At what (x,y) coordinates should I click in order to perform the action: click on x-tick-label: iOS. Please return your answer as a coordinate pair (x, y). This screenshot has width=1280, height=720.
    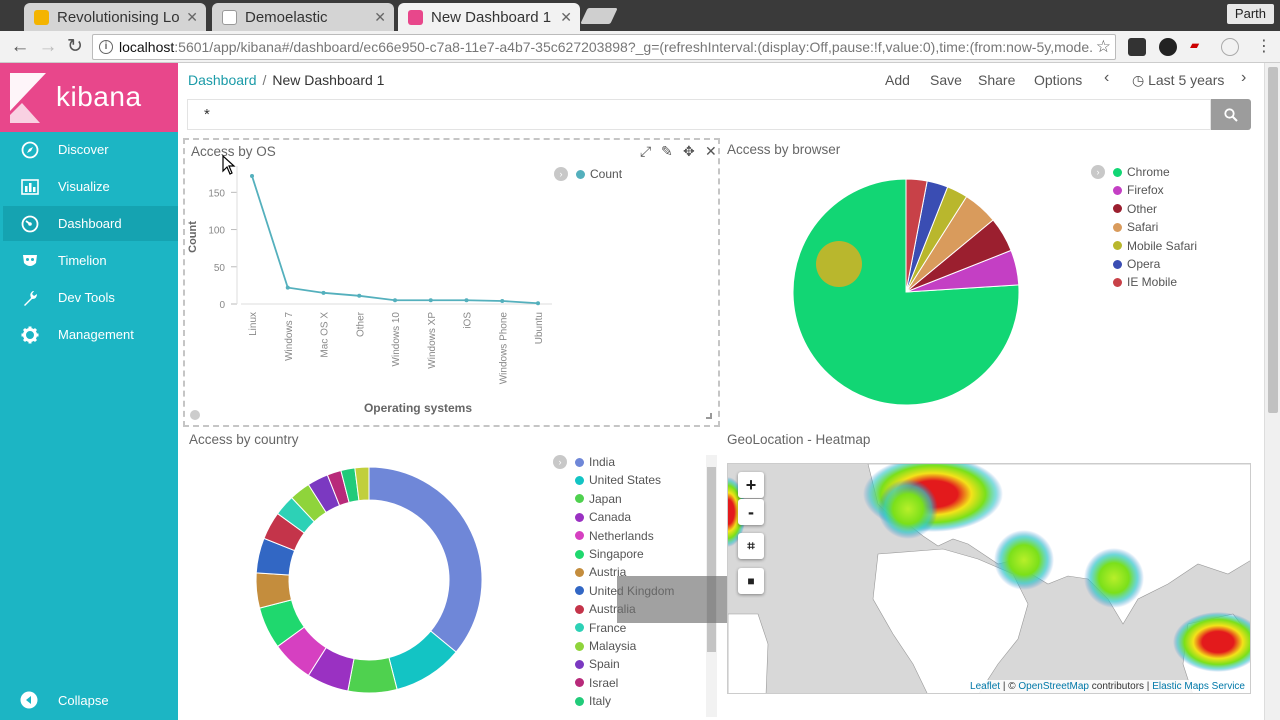
    Looking at the image, I should click on (468, 320).